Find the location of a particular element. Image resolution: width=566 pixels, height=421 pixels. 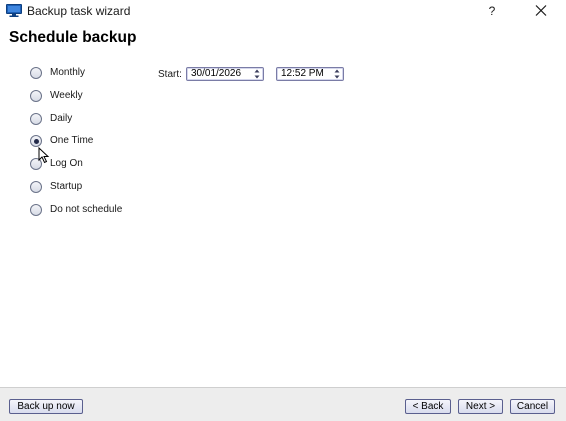

start-time-value: 12:52 PM is located at coordinates (302, 73).